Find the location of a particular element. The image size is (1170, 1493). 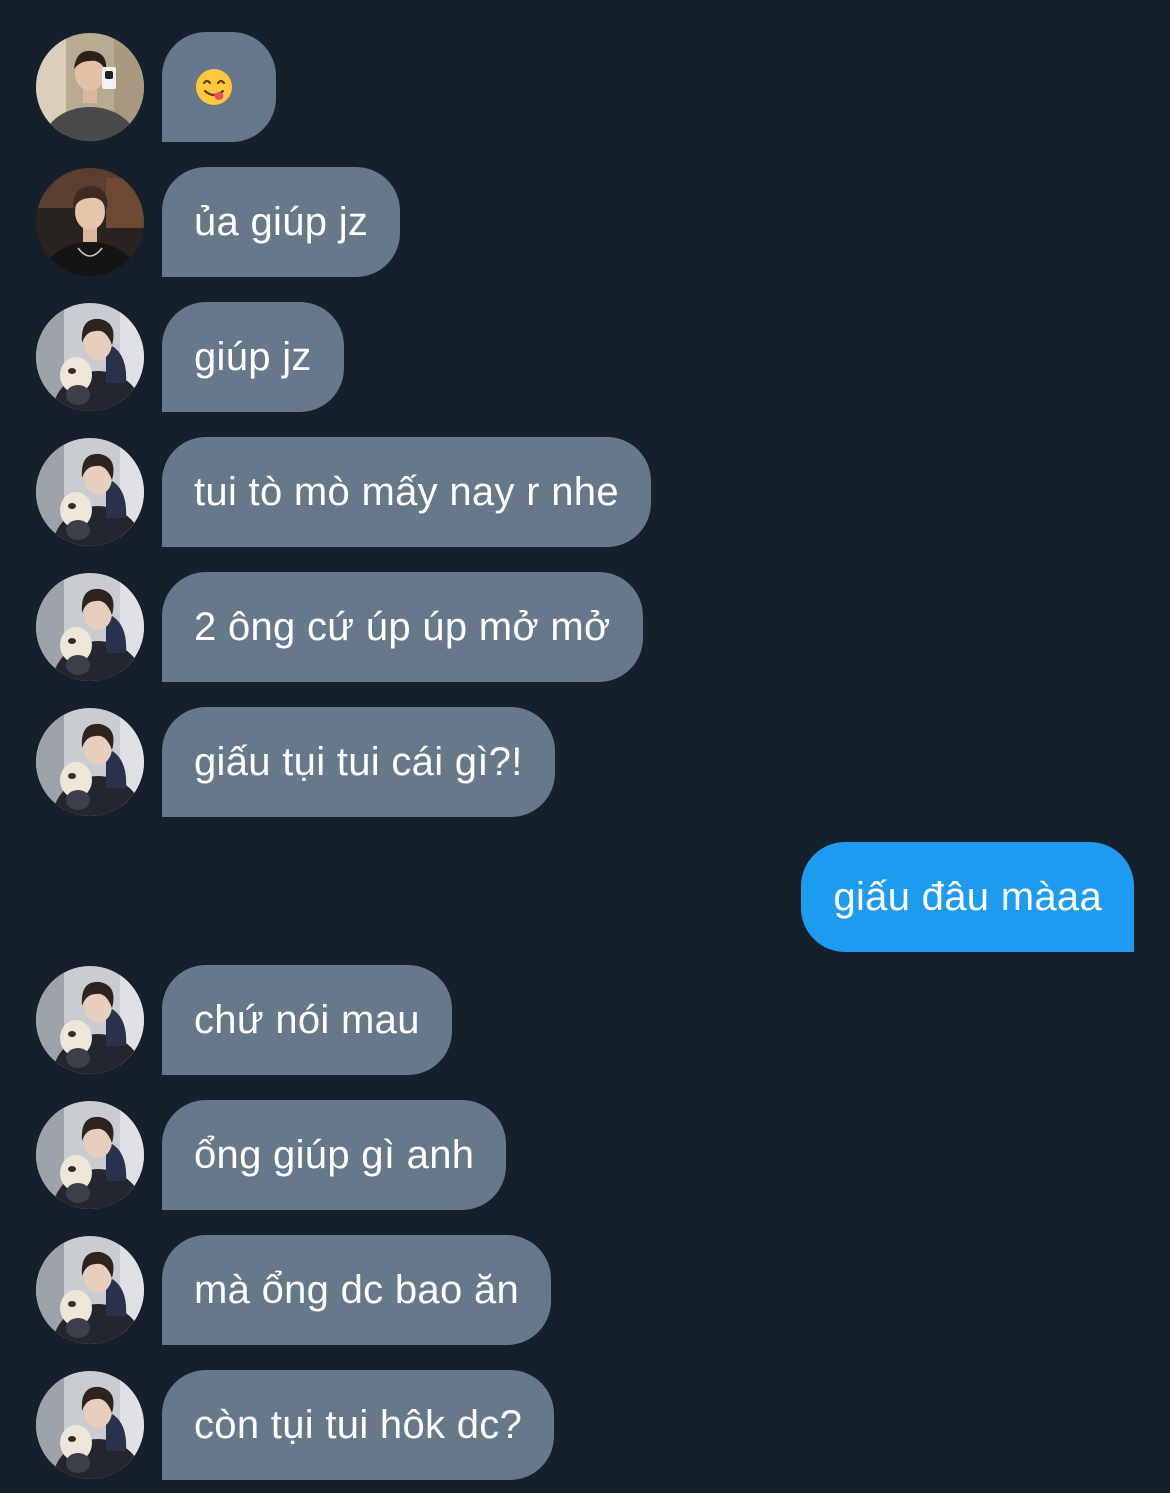

message-bubble: ổng giúp gì anh is located at coordinates (334, 1155).